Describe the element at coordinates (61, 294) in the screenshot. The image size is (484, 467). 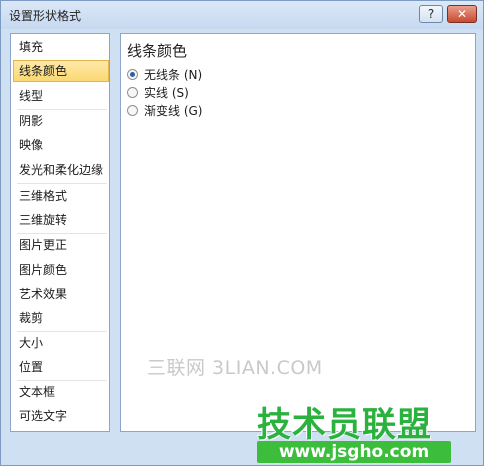
I see `sidebar-item-artistic-effects: 艺术效果` at that location.